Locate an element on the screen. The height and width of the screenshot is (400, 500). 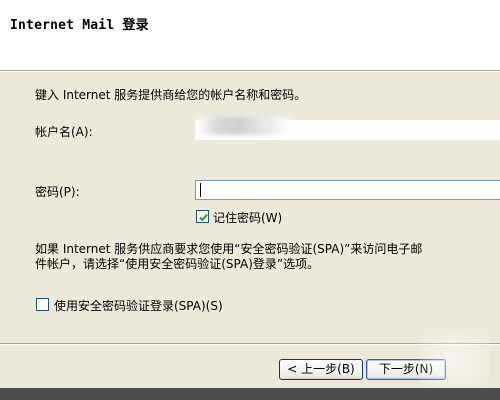
remember-password-label: 记住密码(W) is located at coordinates (247, 217).